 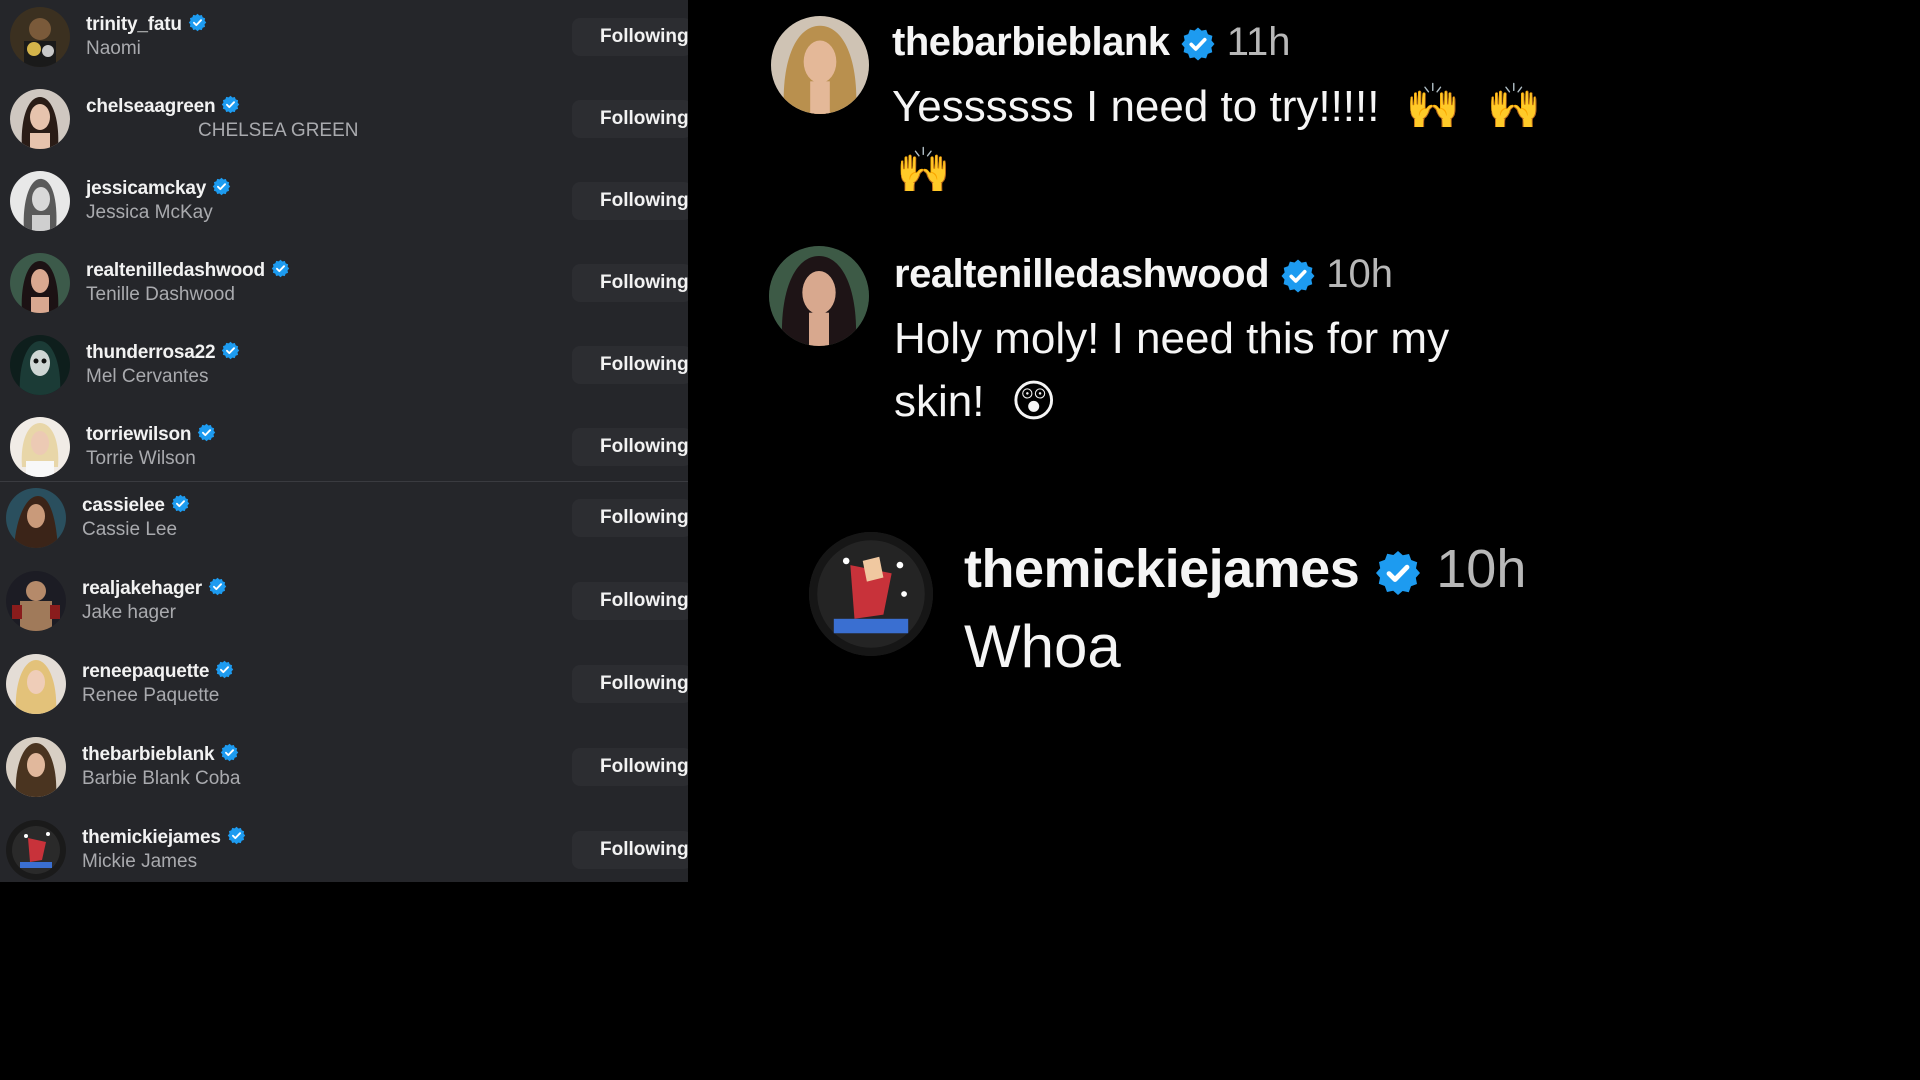 I want to click on list-item: reneepaquette Renee Paquette Following, so click(x=344, y=689).